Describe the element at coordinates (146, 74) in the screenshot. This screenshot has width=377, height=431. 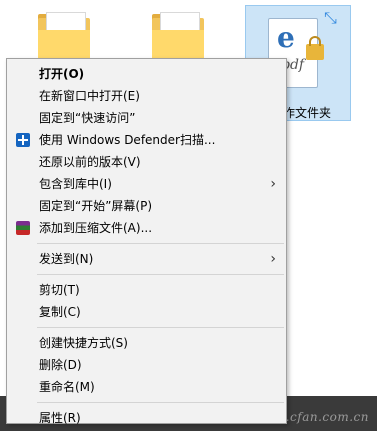
I see `menu-item-open: 打开(O)` at that location.